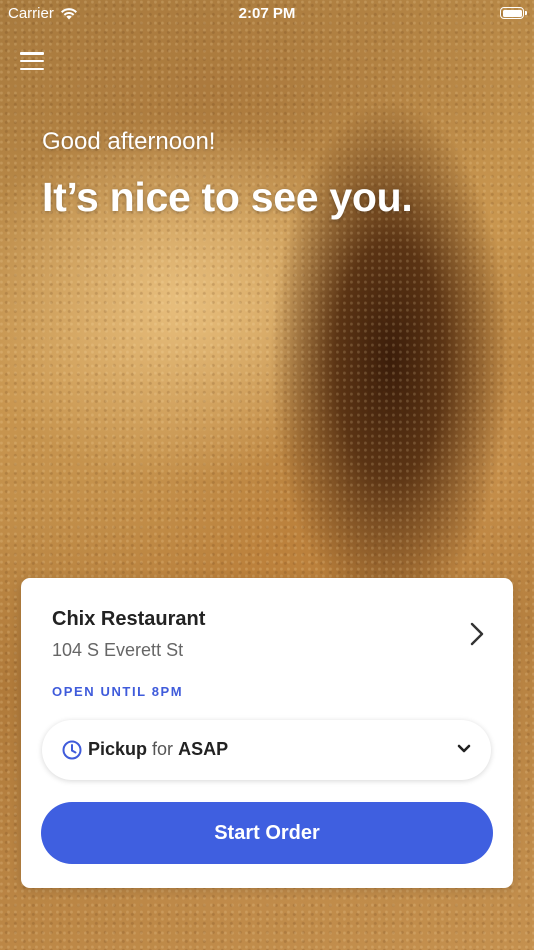 This screenshot has width=534, height=950. What do you see at coordinates (266, 750) in the screenshot?
I see `order-time-selector: Pickup for ASAP` at bounding box center [266, 750].